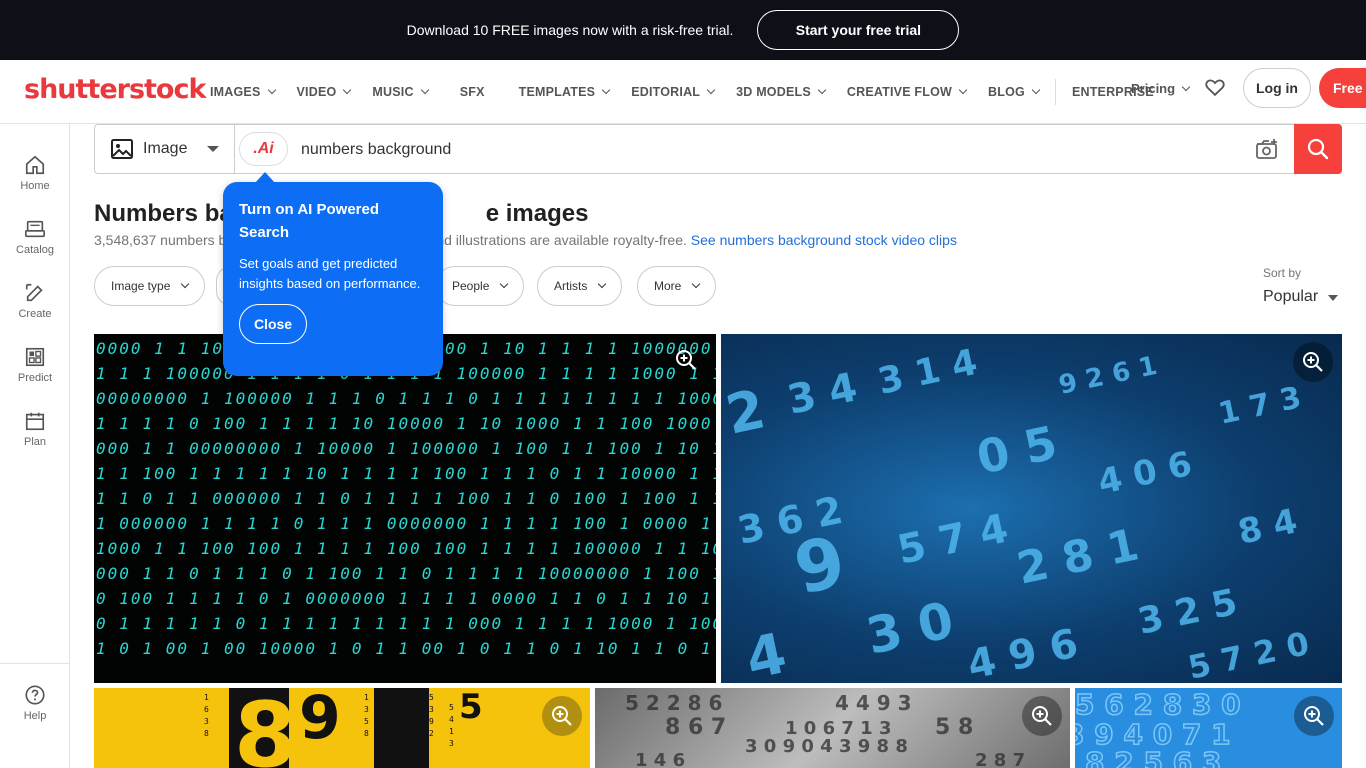 The height and width of the screenshot is (768, 1366). I want to click on sort-dropdown: Popular, so click(1301, 297).